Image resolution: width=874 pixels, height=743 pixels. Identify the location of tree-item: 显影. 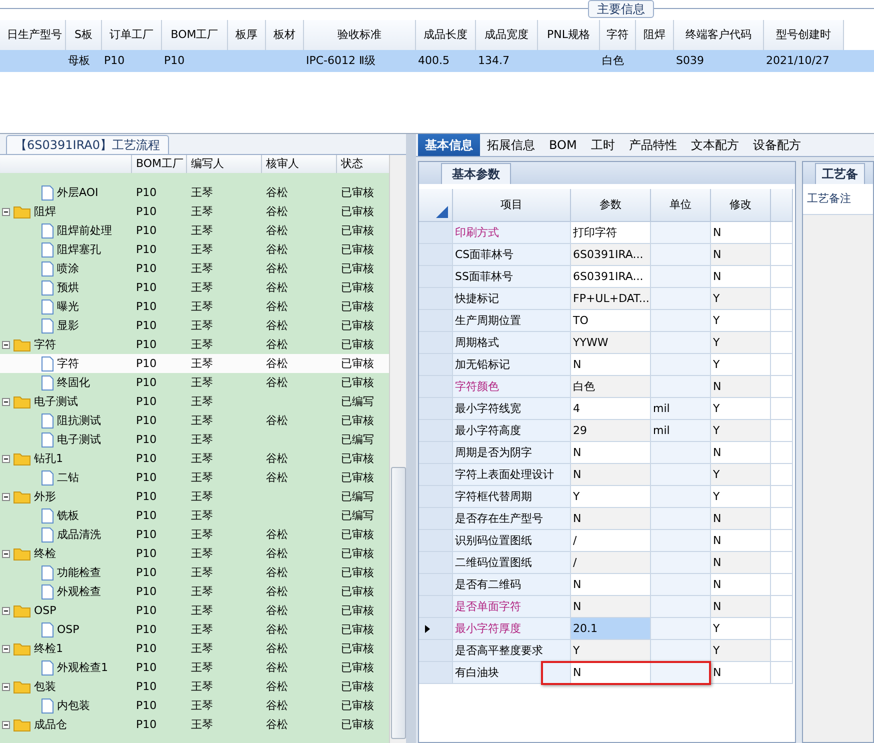
(68, 325).